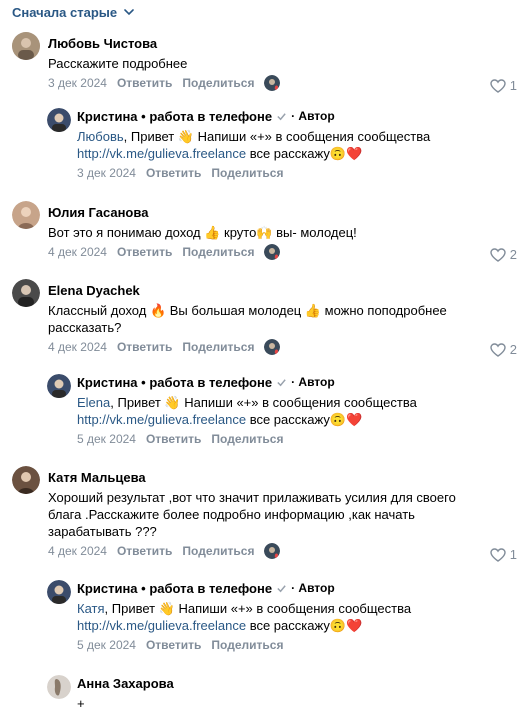  What do you see at coordinates (283, 43) in the screenshot?
I see `comment-author: Любовь Чистова` at bounding box center [283, 43].